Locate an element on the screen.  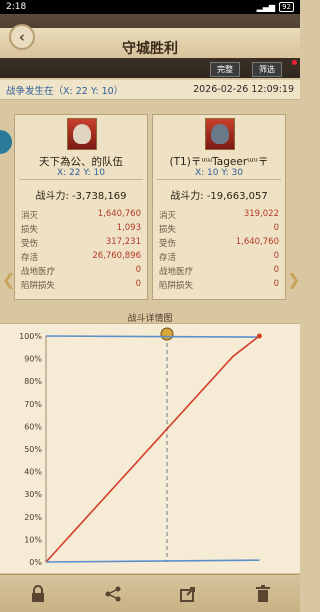
location-label: 战争发生在（X: 22 Y: 10） is located at coordinates (64, 90).